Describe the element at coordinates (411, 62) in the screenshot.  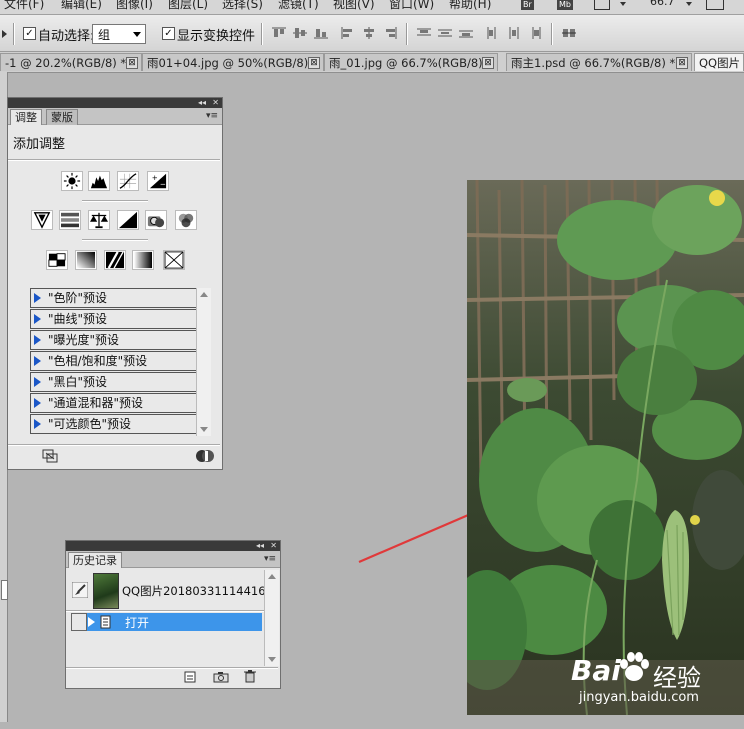
I see `document-tab-3: 雨_01.jpg @ 66.7%(RGB/8) ⊠` at that location.